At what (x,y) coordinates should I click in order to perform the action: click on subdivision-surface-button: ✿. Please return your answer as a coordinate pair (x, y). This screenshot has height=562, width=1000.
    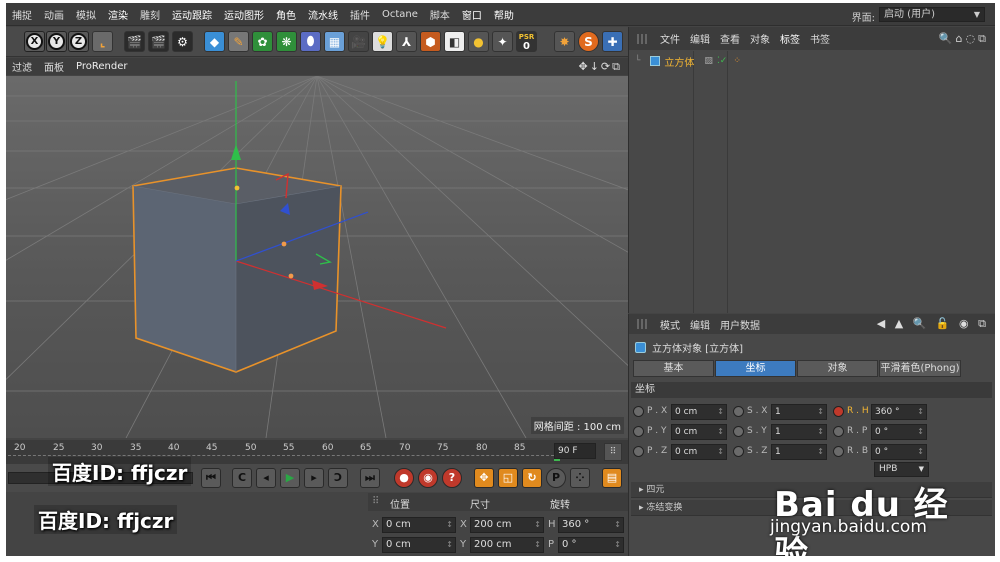
    Looking at the image, I should click on (262, 41).